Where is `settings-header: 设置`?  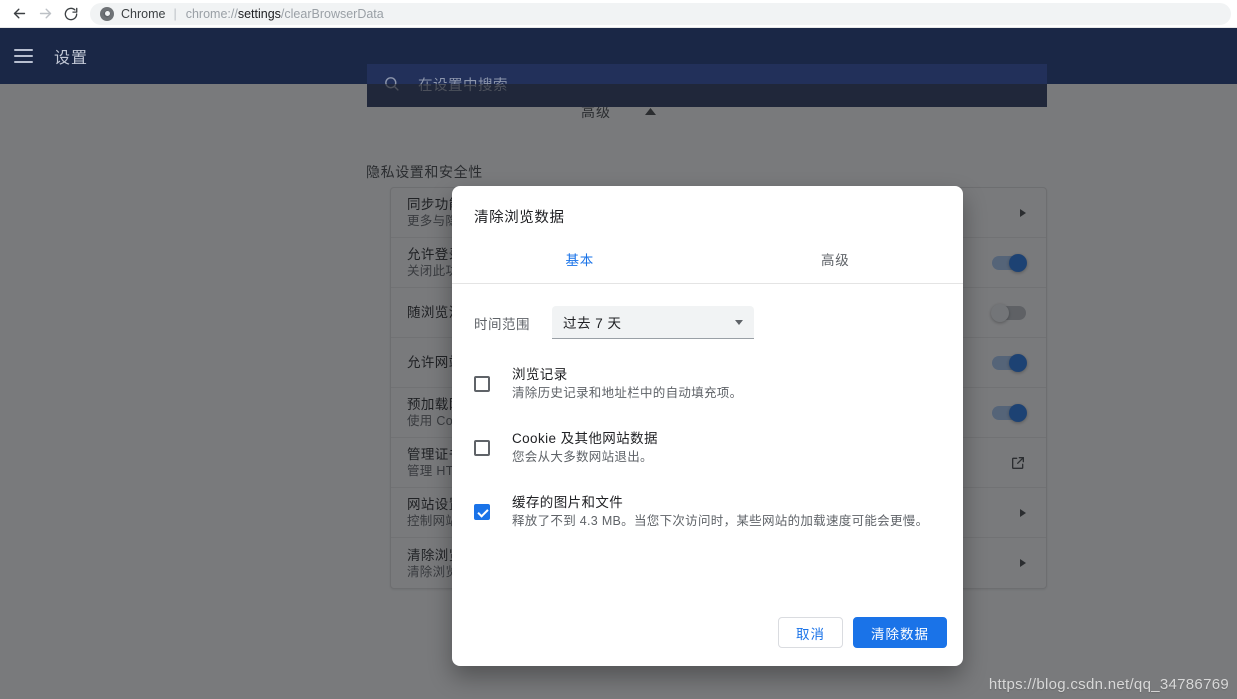
settings-header: 设置 is located at coordinates (618, 67).